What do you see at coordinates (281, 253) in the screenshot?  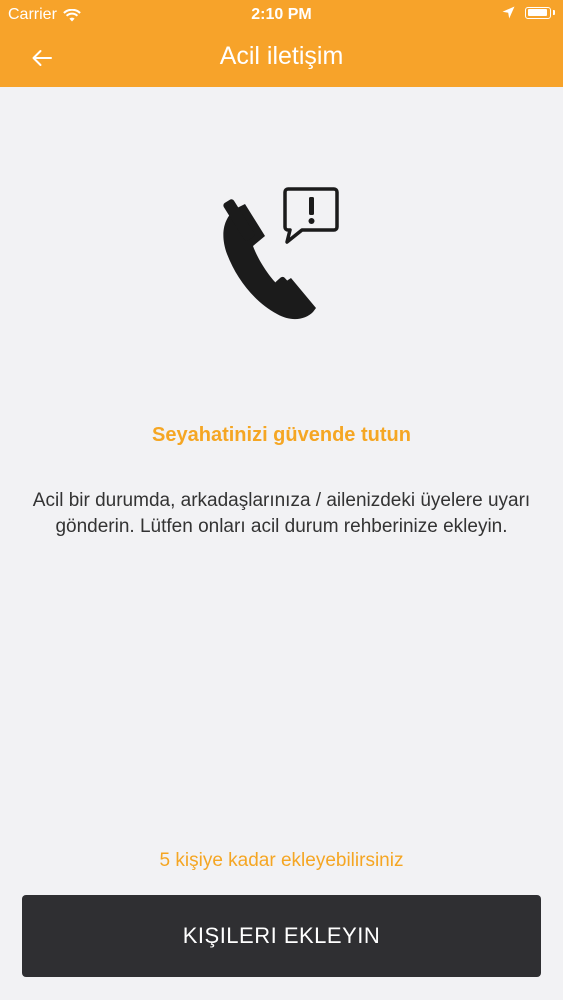 I see `phone-alert-icon` at bounding box center [281, 253].